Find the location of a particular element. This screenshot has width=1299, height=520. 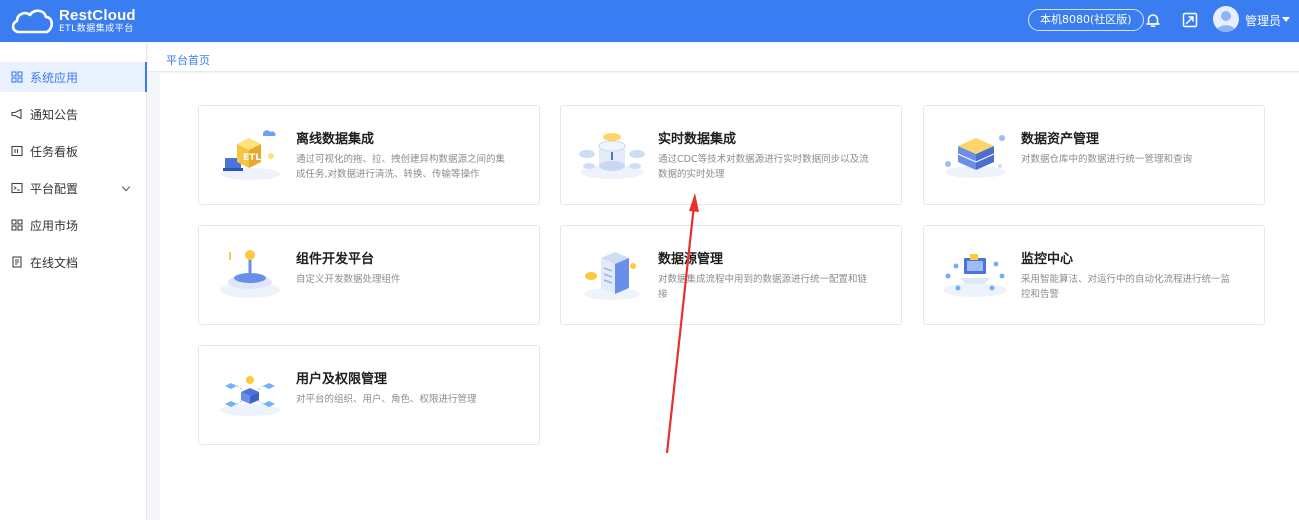

card-realtime-integration: 实时数据集成 通过CDC等技术对数据源进行实时数据同步以及流数据的实时处理 is located at coordinates (731, 155).